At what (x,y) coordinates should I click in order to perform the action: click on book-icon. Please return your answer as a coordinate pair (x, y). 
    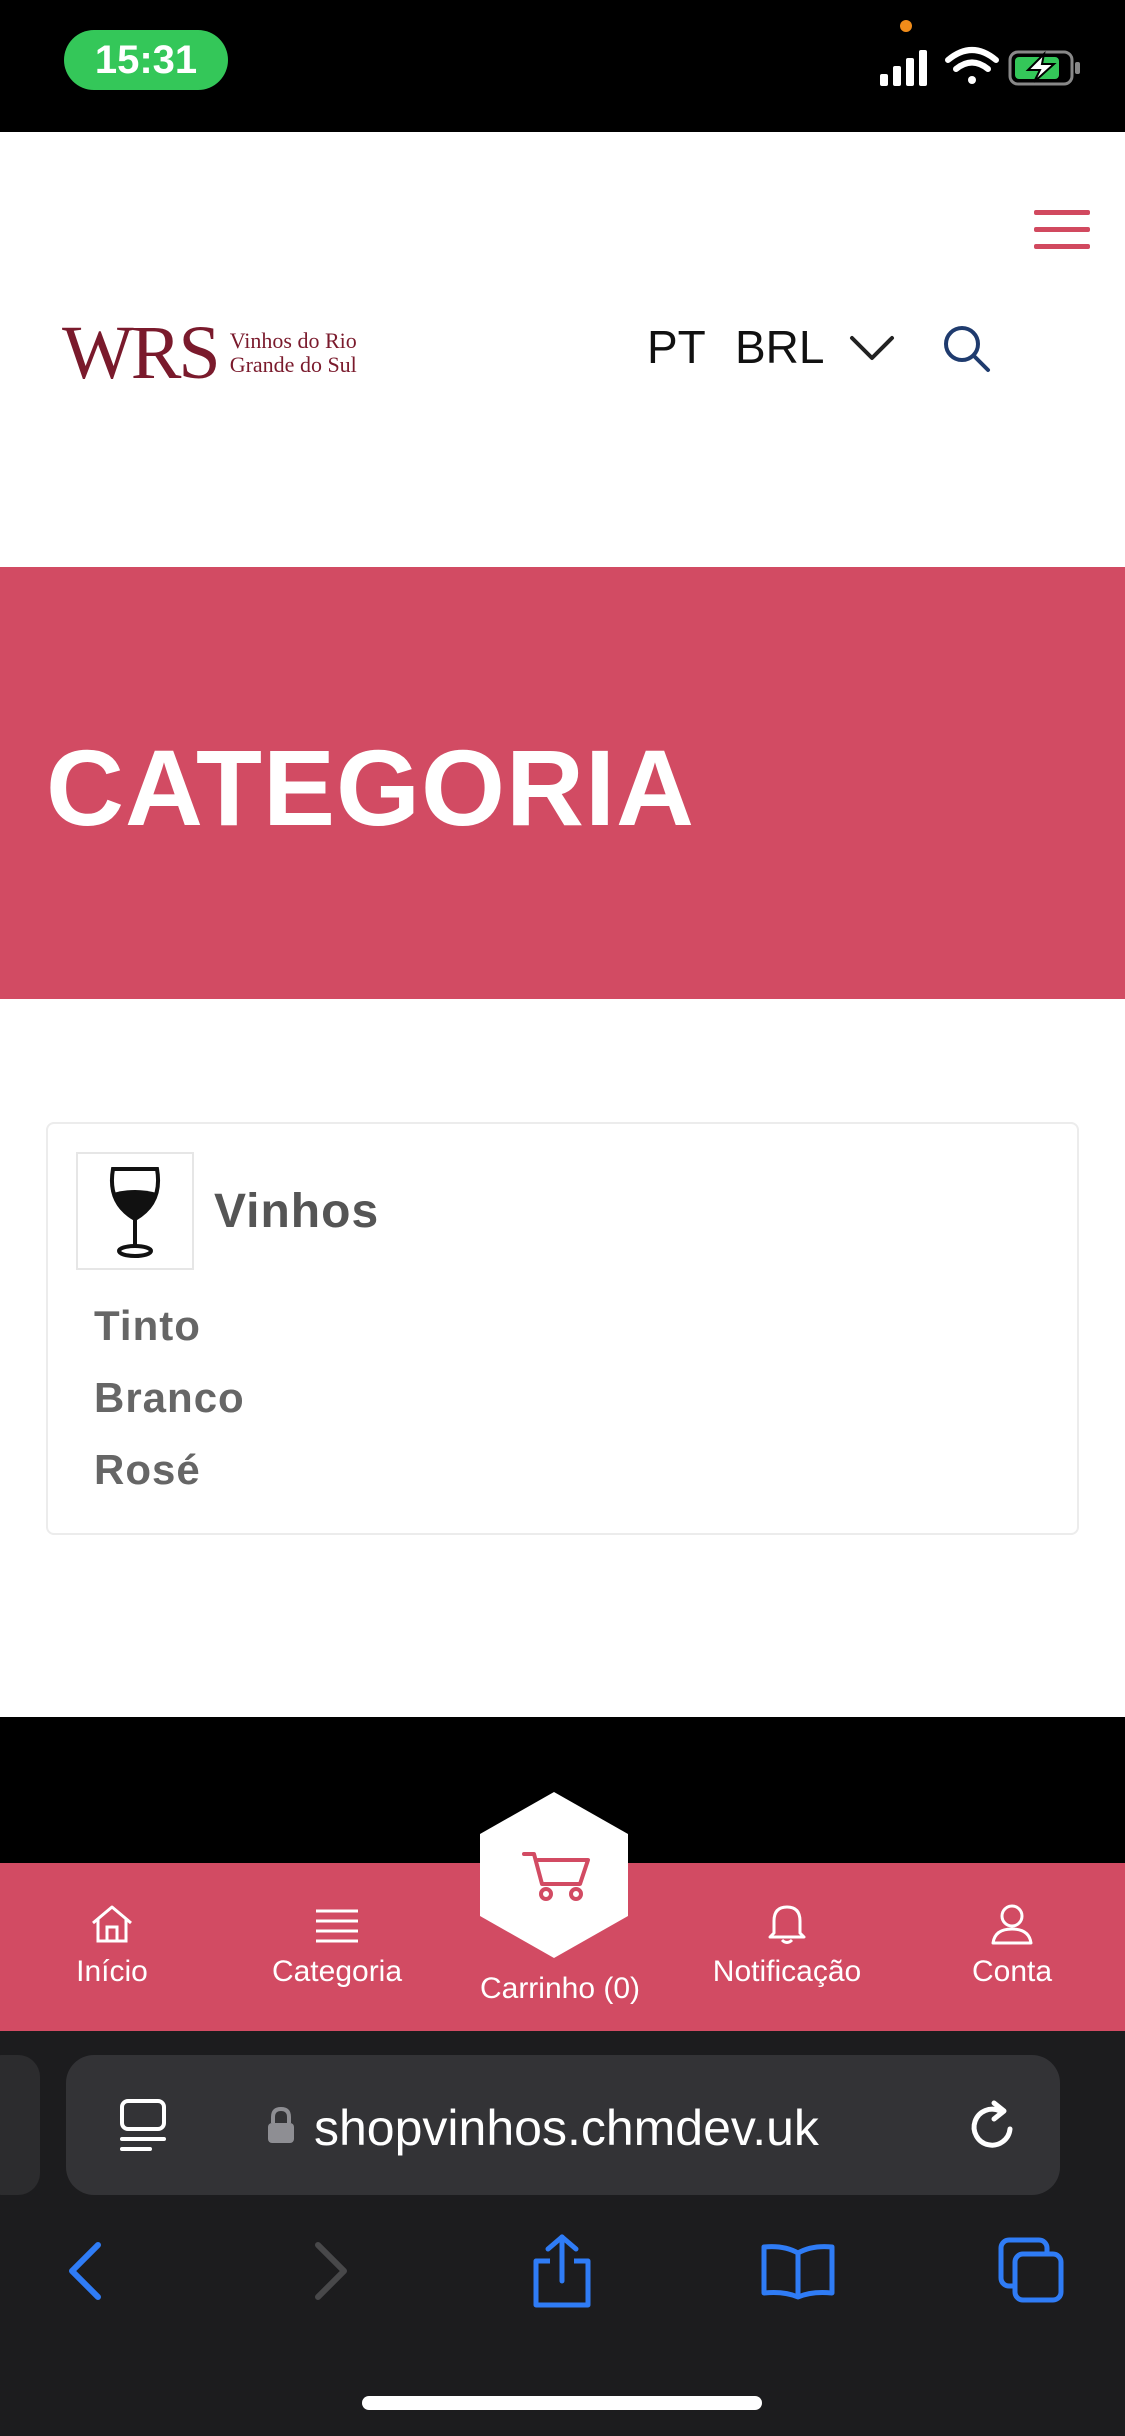
    Looking at the image, I should click on (798, 2272).